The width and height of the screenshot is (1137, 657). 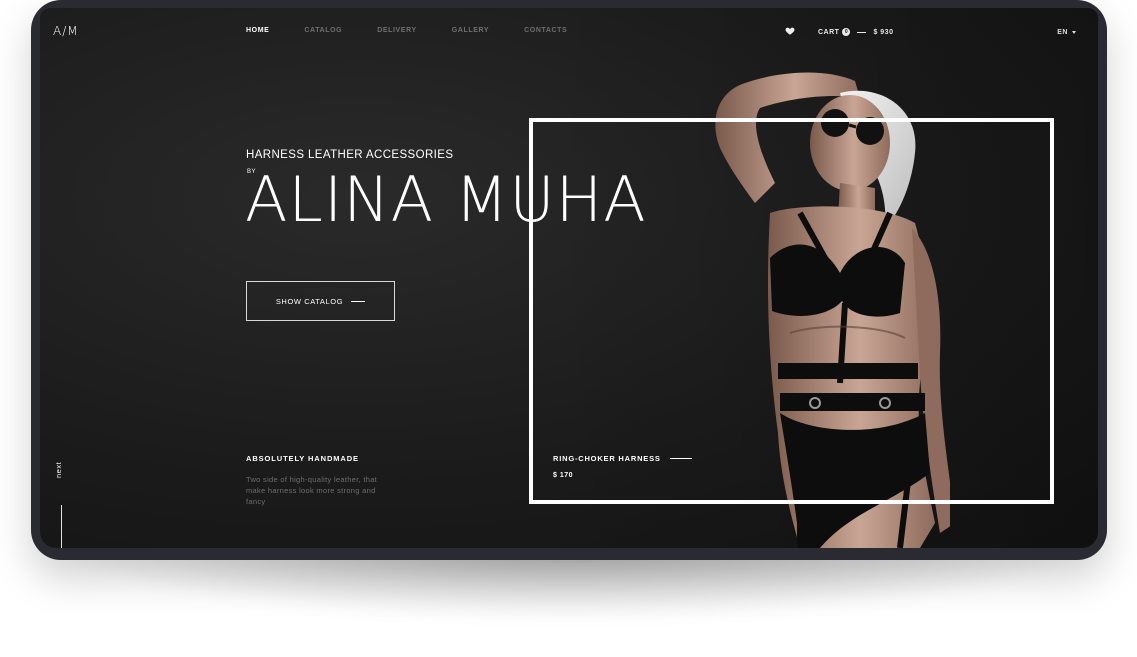 What do you see at coordinates (470, 30) in the screenshot?
I see `nav-gallery: GALLERY` at bounding box center [470, 30].